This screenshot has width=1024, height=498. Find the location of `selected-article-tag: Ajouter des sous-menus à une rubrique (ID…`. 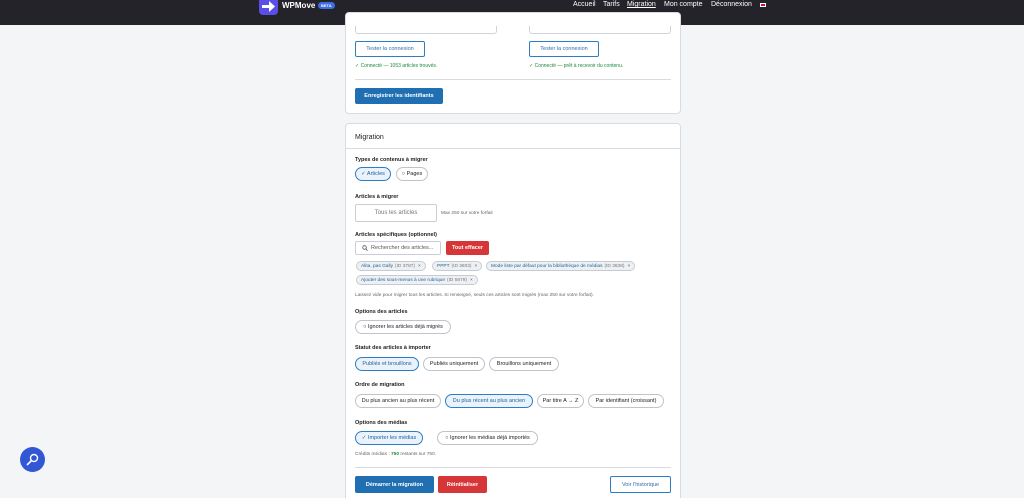

selected-article-tag: Ajouter des sous-menus à une rubrique (ID… is located at coordinates (417, 280).